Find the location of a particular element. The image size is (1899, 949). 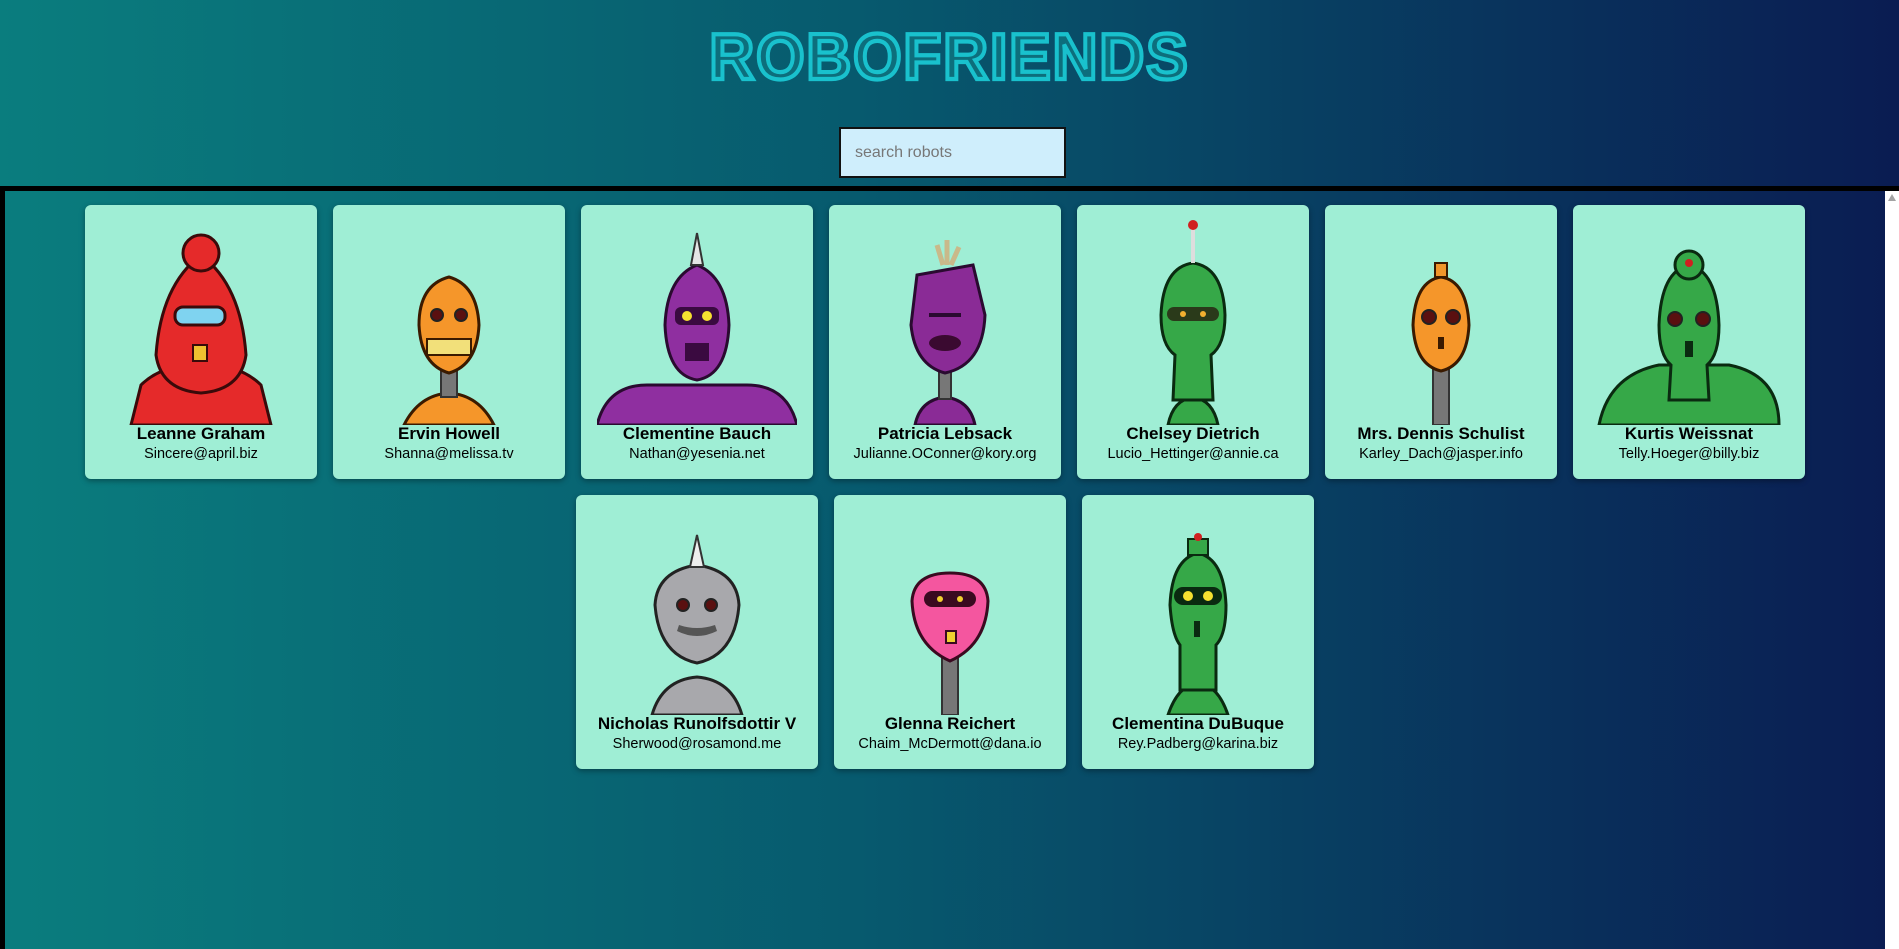

robot-card: Clementine Bauch Nathan@yesenia.net is located at coordinates (697, 342).